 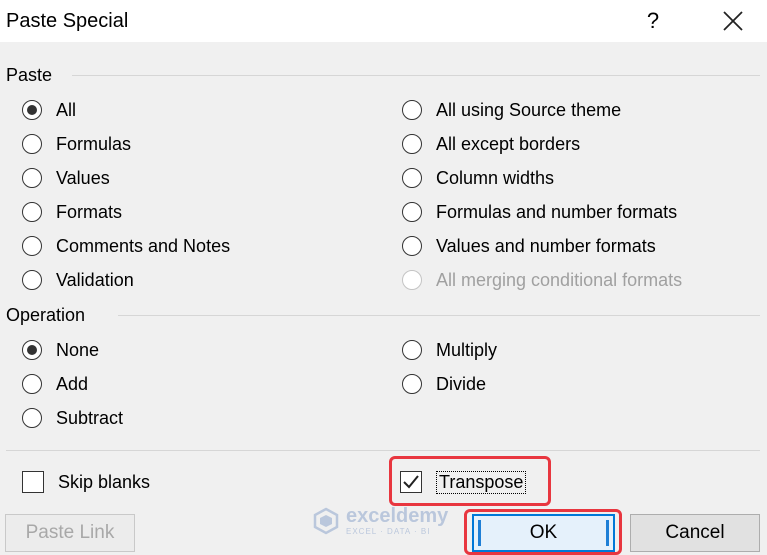 I want to click on radio-label: Formulas, so click(x=94, y=143).